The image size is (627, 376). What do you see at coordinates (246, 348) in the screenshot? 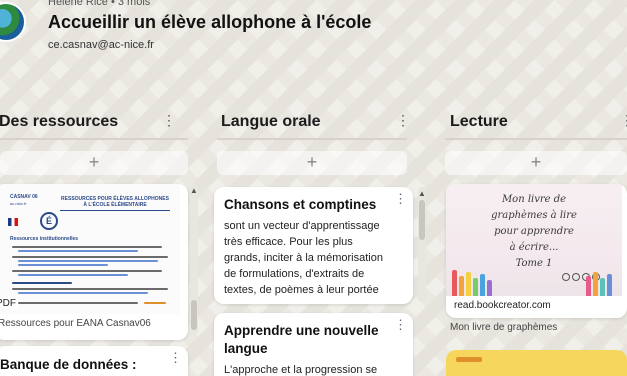
I see `card-title: langue` at bounding box center [246, 348].